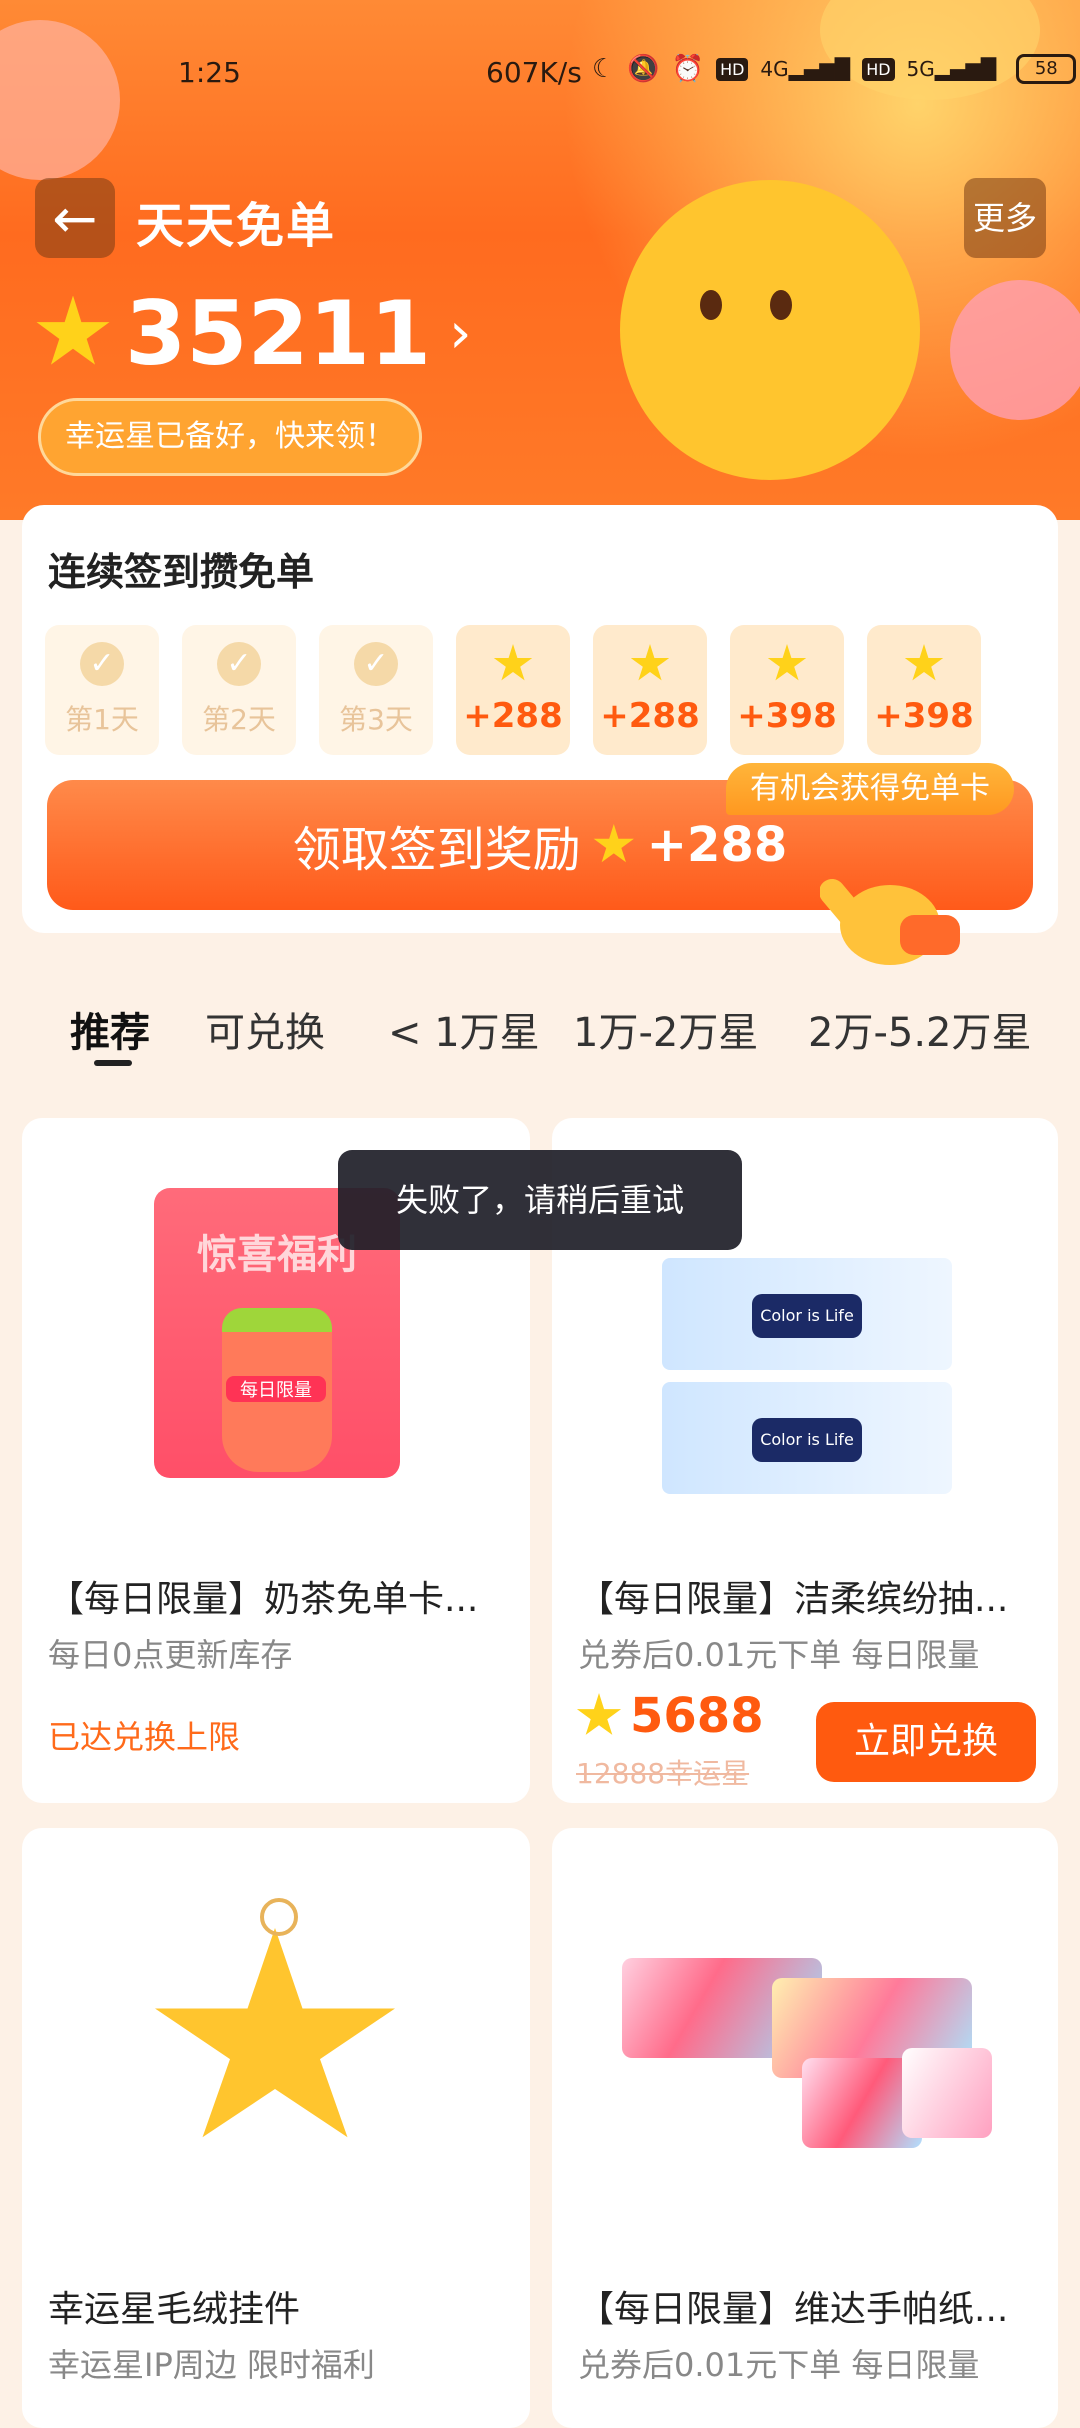  Describe the element at coordinates (534, 72) in the screenshot. I see `network-speed: 607K/s` at that location.